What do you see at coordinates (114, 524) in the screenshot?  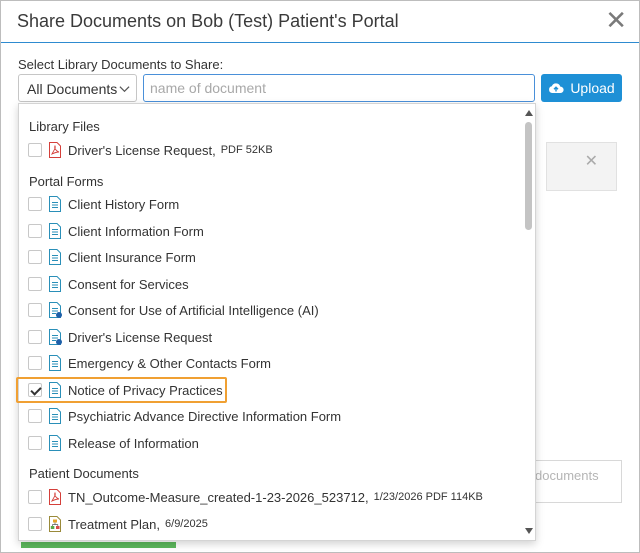 I see `item-label: Treatment Plan,` at bounding box center [114, 524].